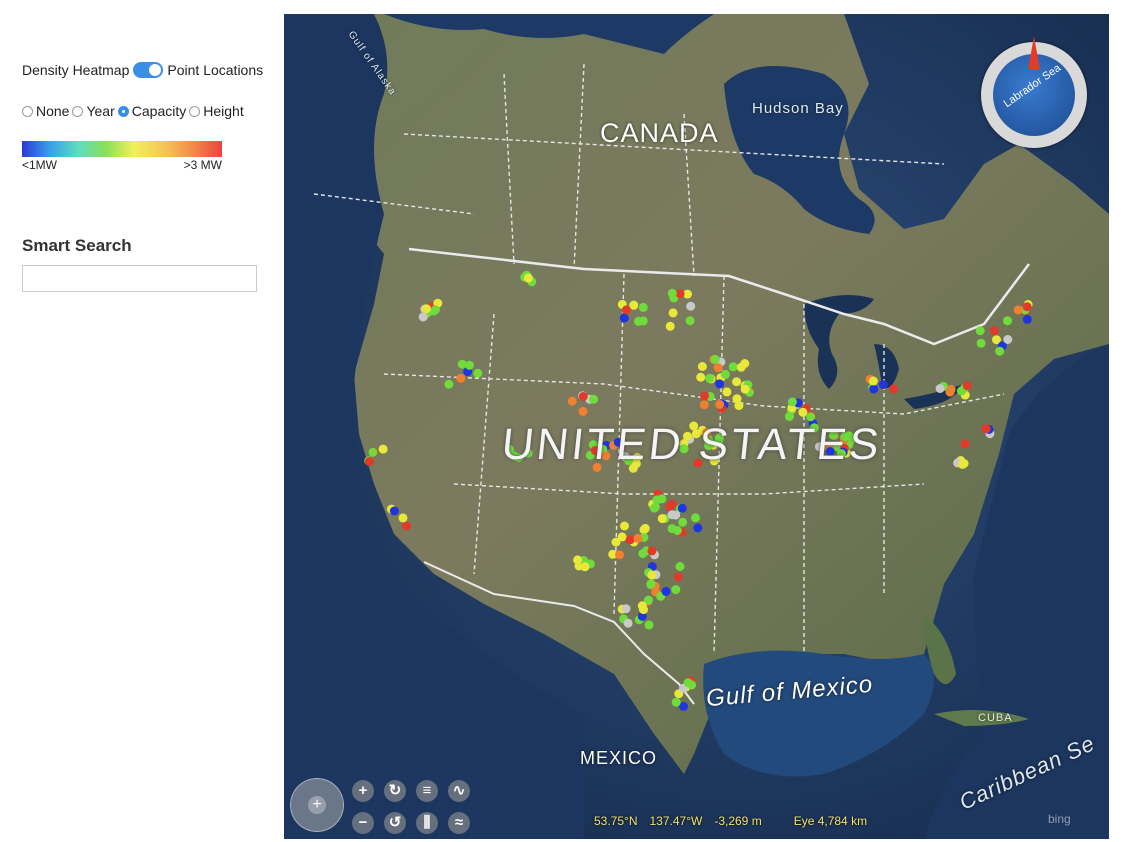 This screenshot has width=1131, height=842. What do you see at coordinates (148, 70) in the screenshot?
I see `layer-toggle-switch` at bounding box center [148, 70].